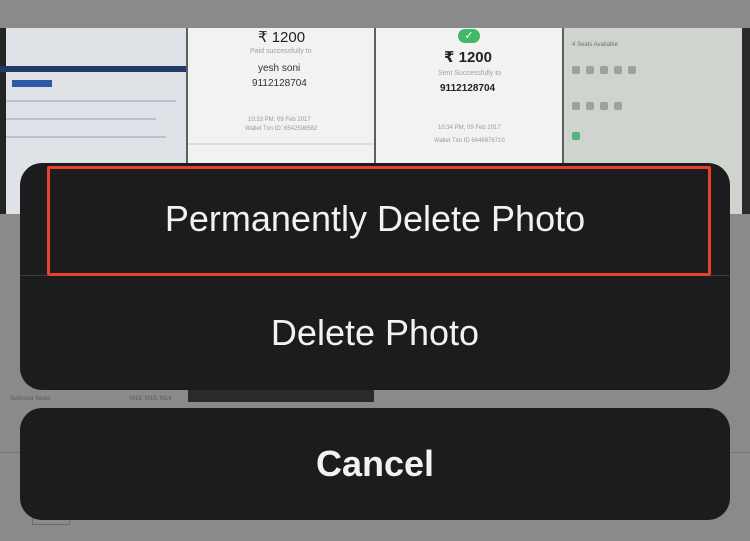 This screenshot has width=750, height=541. I want to click on sent-caption: Sent Successfully to, so click(470, 73).